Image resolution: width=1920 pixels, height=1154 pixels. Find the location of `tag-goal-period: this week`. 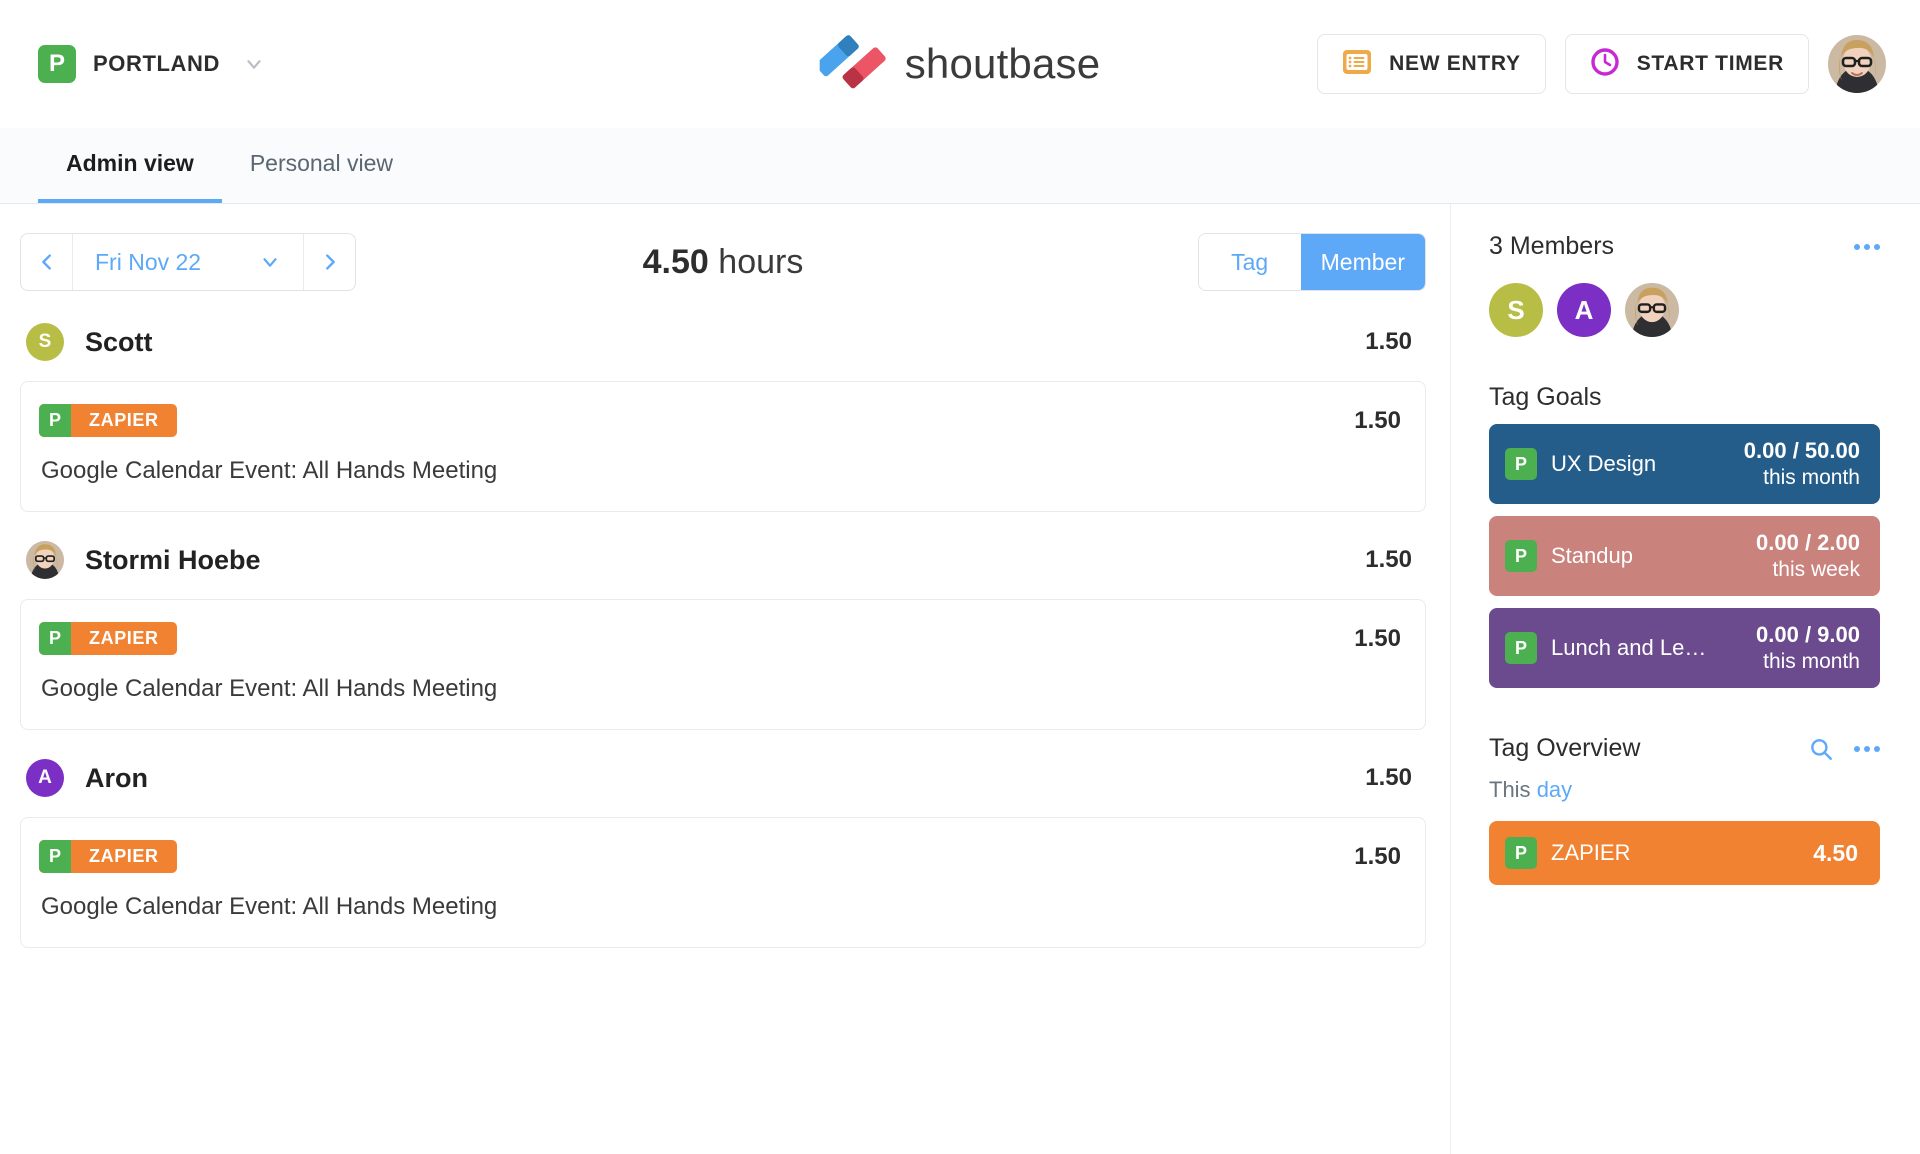

tag-goal-period: this week is located at coordinates (1816, 569).